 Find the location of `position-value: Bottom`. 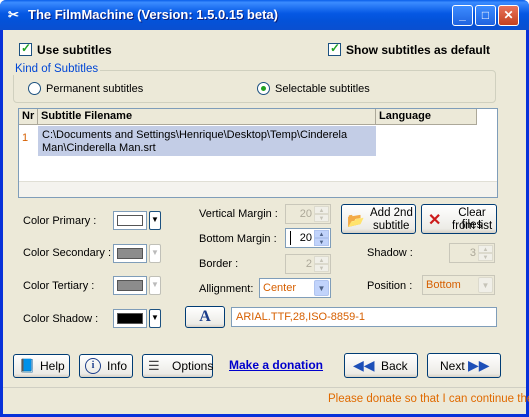

position-value: Bottom is located at coordinates (443, 285).